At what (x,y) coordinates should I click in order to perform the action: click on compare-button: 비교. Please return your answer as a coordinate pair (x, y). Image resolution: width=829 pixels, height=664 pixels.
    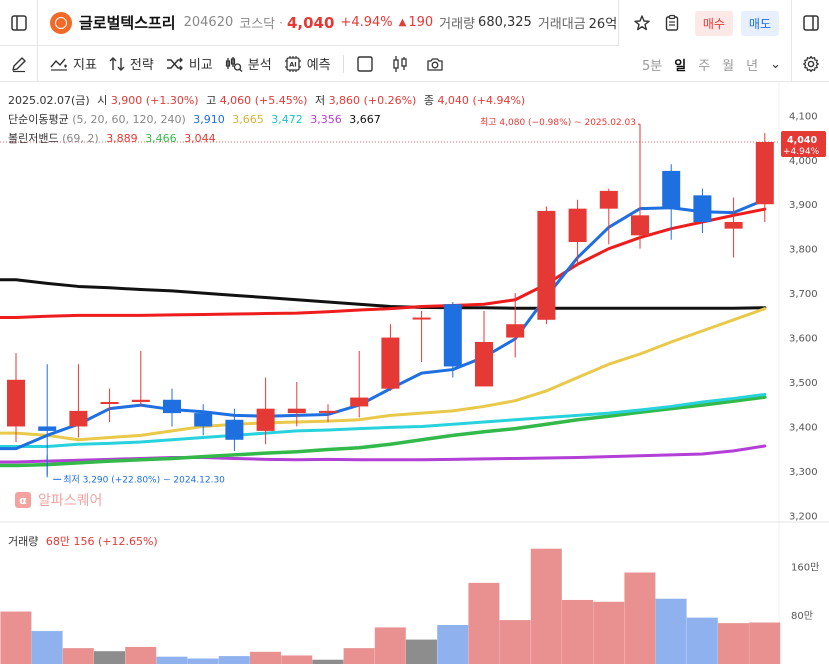
    Looking at the image, I should click on (189, 63).